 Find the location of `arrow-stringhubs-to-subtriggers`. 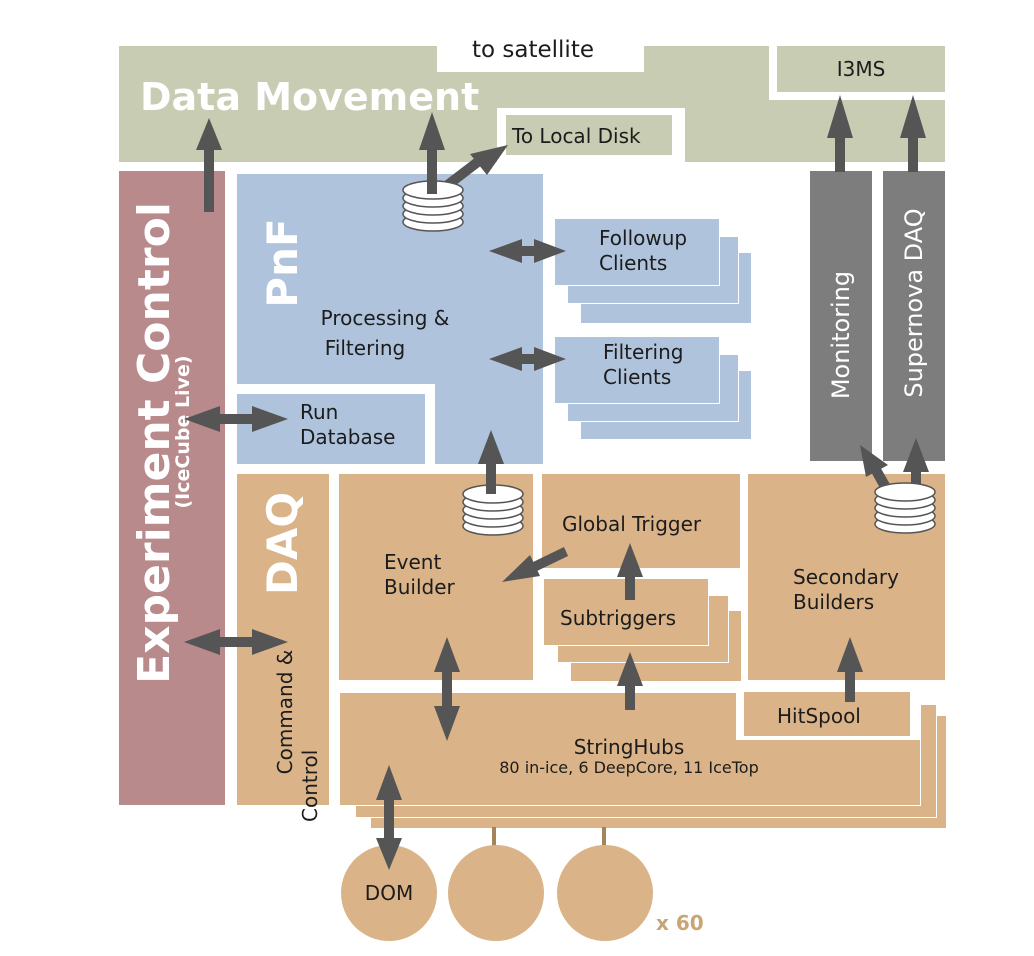

arrow-stringhubs-to-subtriggers is located at coordinates (630, 681).